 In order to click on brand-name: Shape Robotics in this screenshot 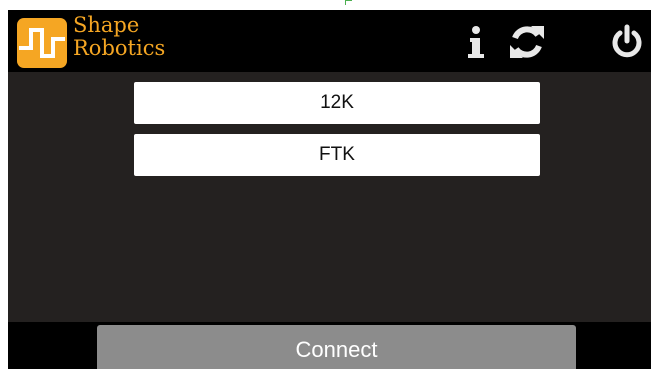, I will do `click(119, 37)`.